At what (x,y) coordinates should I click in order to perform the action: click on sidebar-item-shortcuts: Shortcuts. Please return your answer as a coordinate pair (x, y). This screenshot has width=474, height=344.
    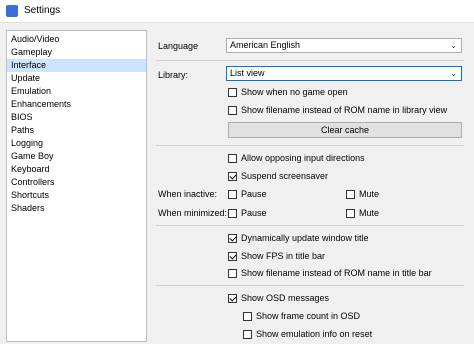
    Looking at the image, I should click on (76, 195).